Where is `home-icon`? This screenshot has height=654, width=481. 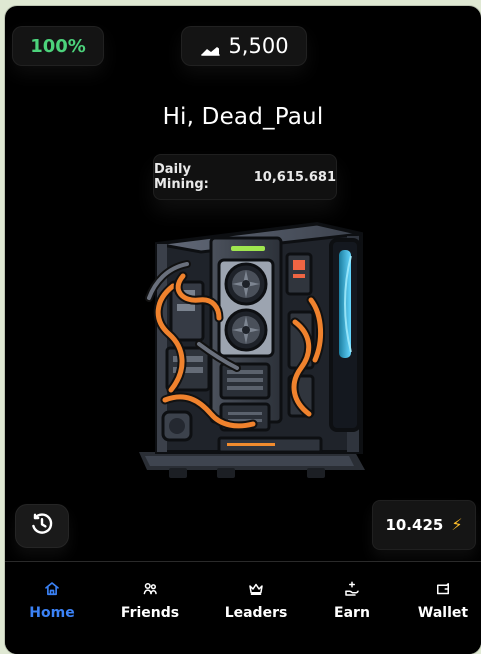 home-icon is located at coordinates (52, 589).